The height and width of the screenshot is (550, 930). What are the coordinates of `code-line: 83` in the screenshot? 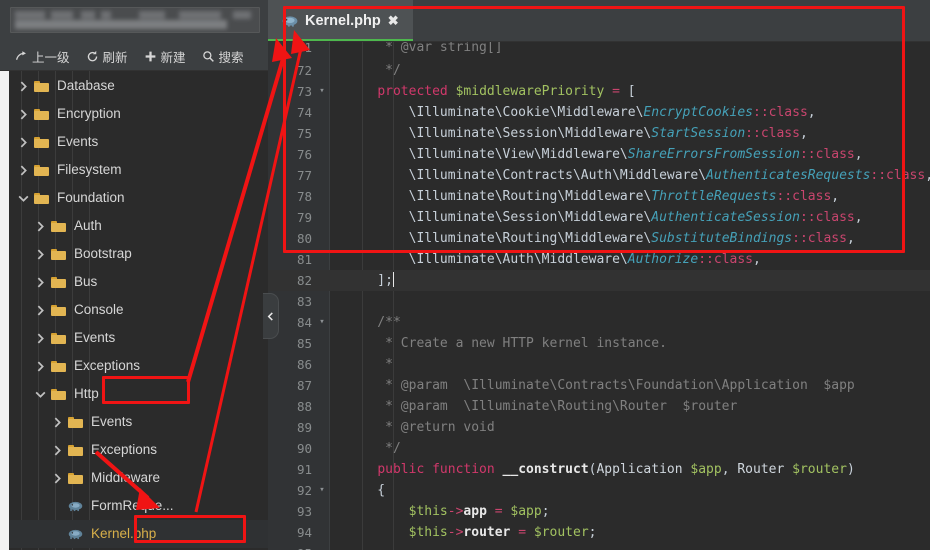 It's located at (599, 301).